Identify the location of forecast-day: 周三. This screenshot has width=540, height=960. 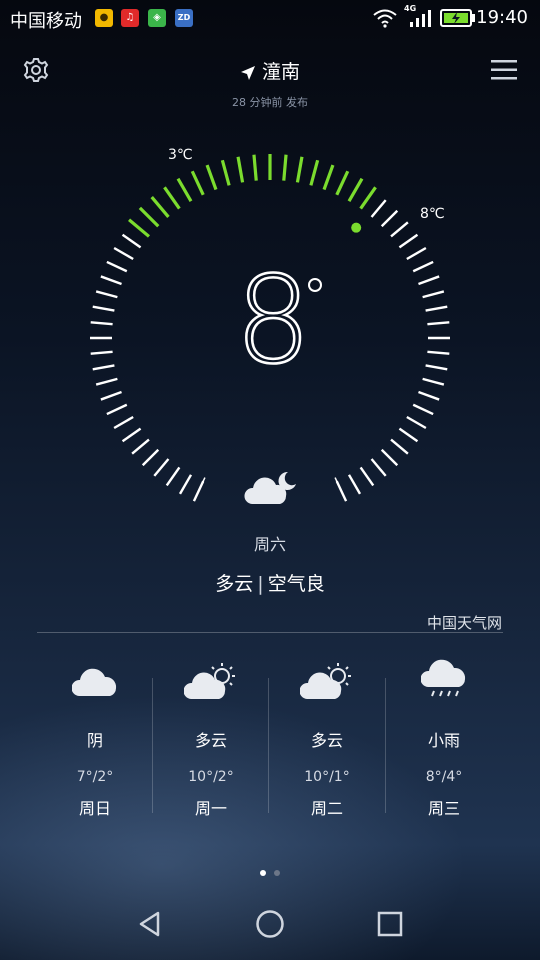
(443, 808).